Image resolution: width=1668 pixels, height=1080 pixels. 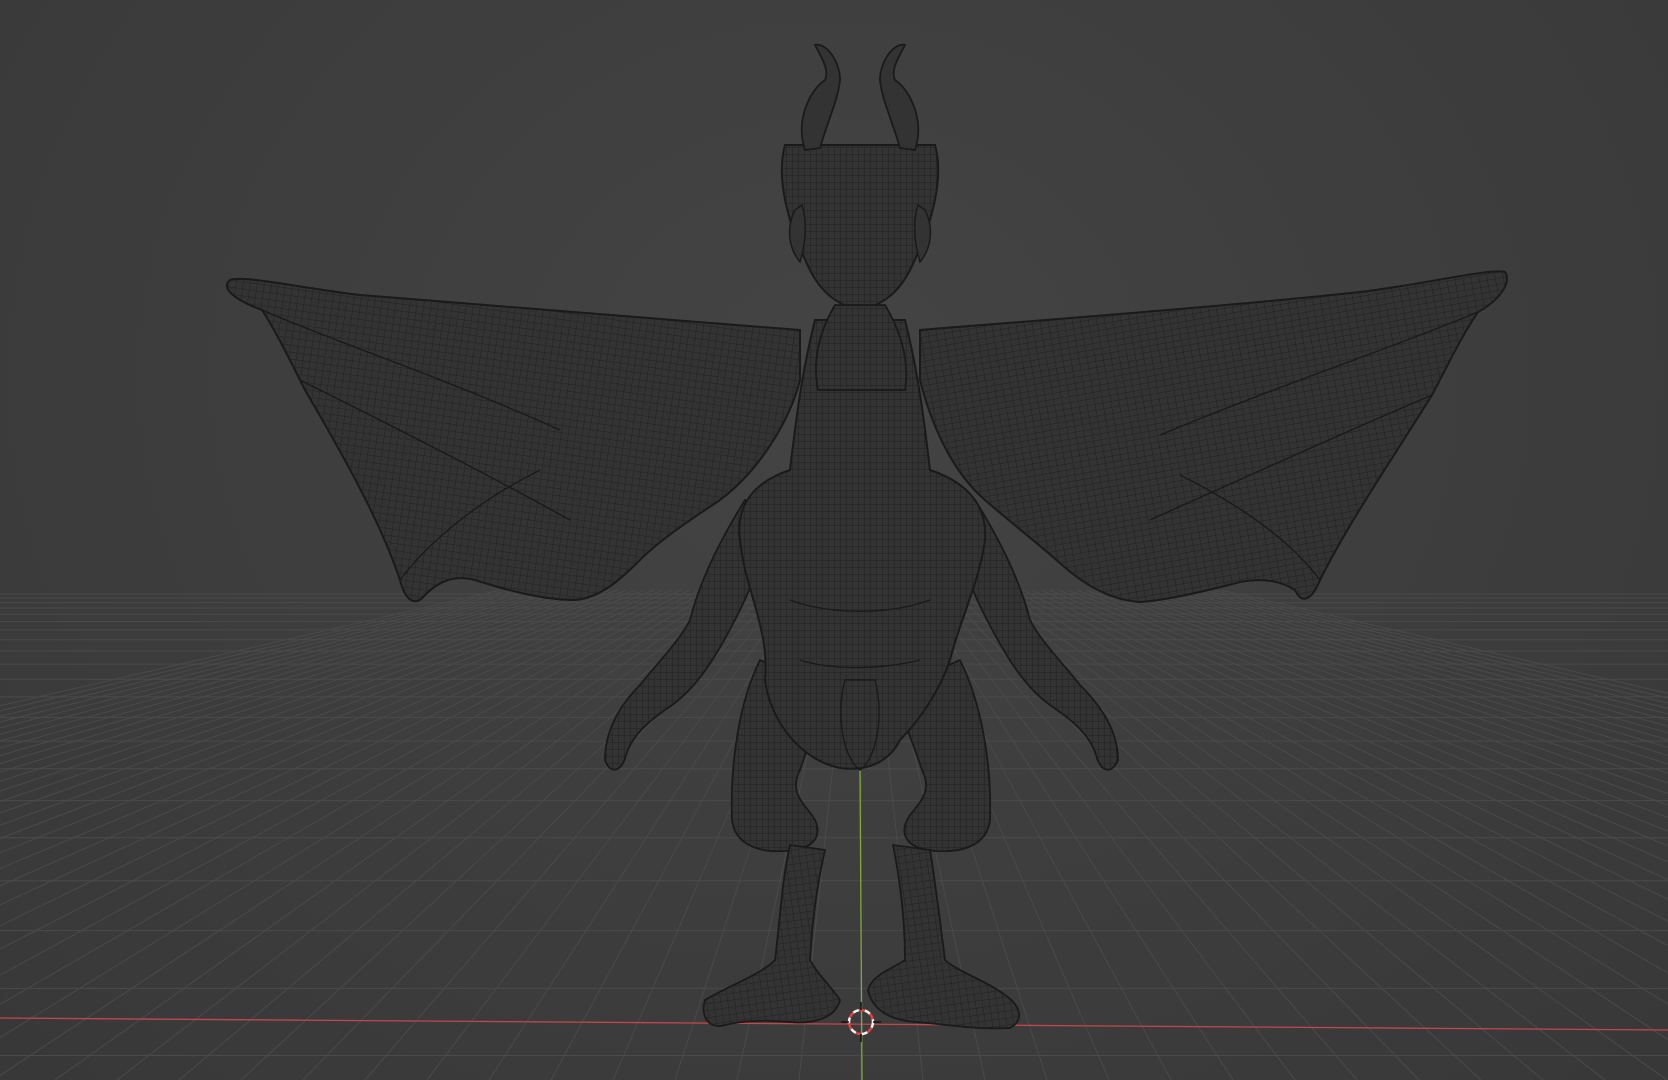 I want to click on head, so click(x=860, y=217).